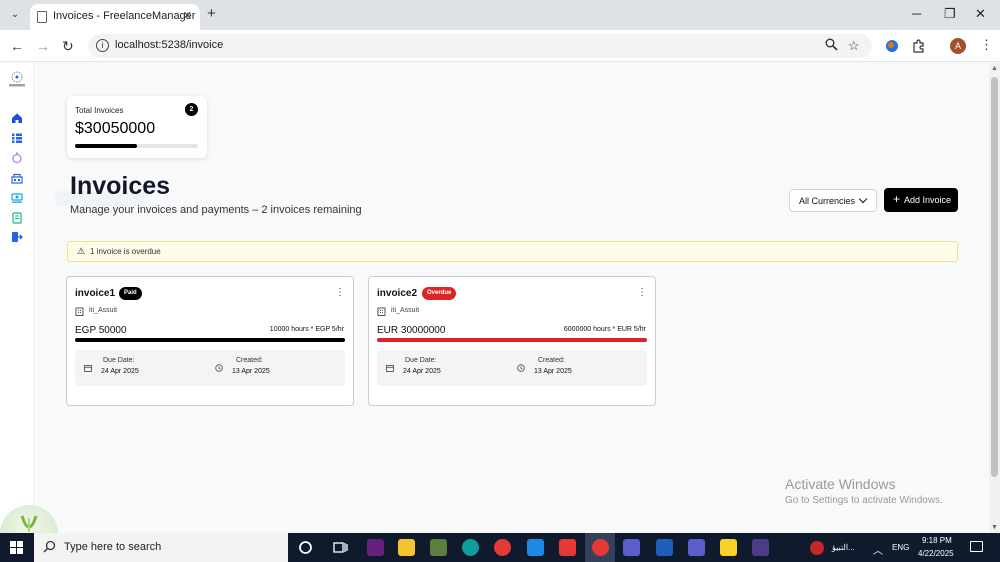 Image resolution: width=1000 pixels, height=562 pixels. What do you see at coordinates (15, 15) in the screenshot?
I see `tab-search-chevron-icon: ⌄` at bounding box center [15, 15].